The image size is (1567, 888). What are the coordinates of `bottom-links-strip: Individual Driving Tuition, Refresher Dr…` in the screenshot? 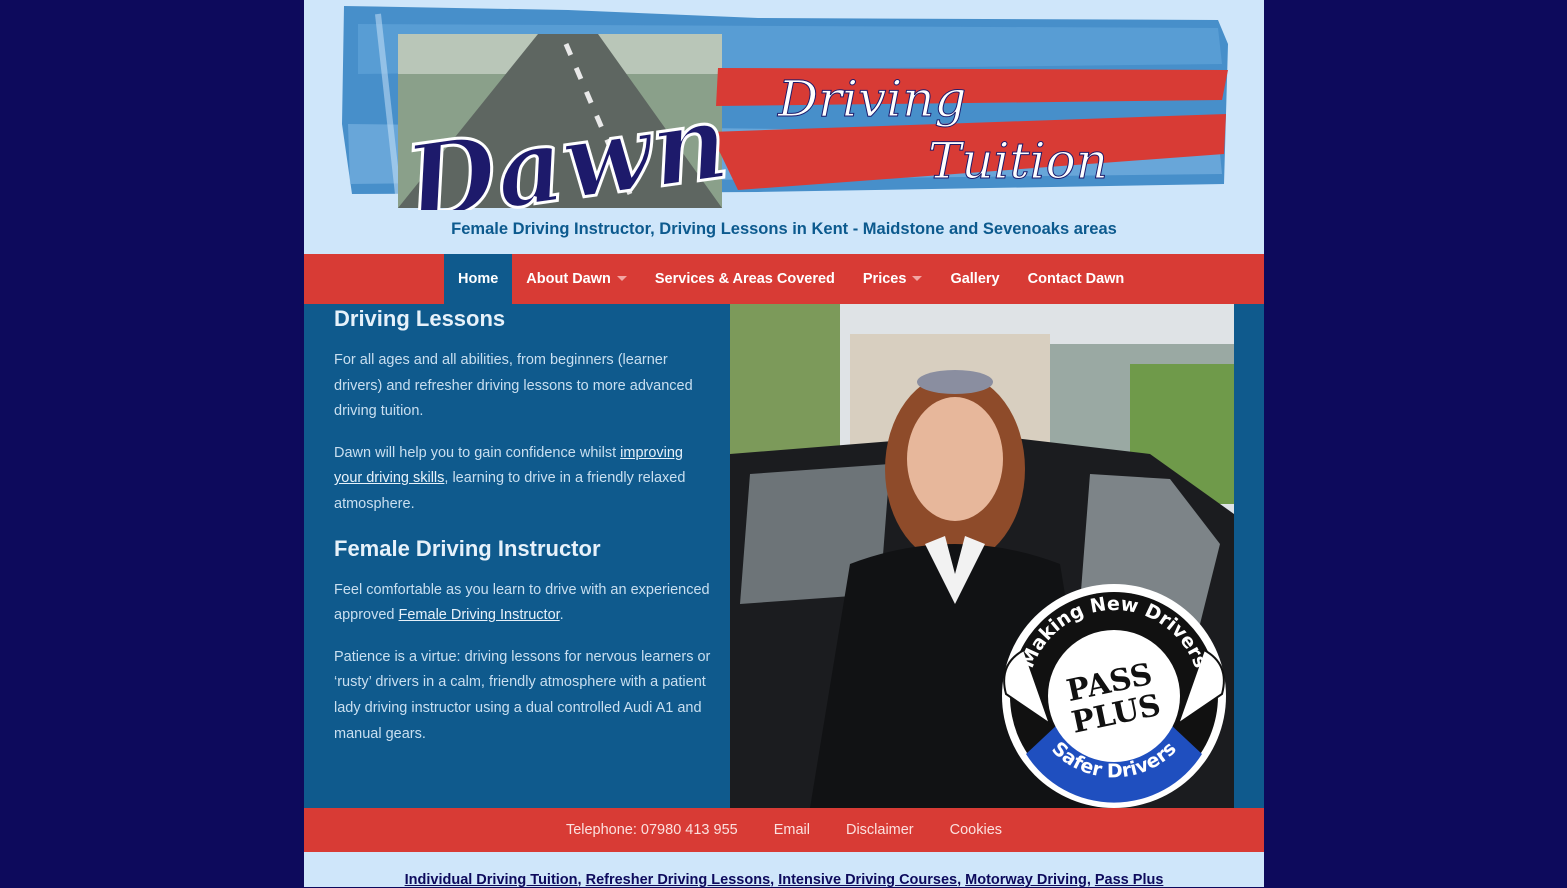 It's located at (784, 870).